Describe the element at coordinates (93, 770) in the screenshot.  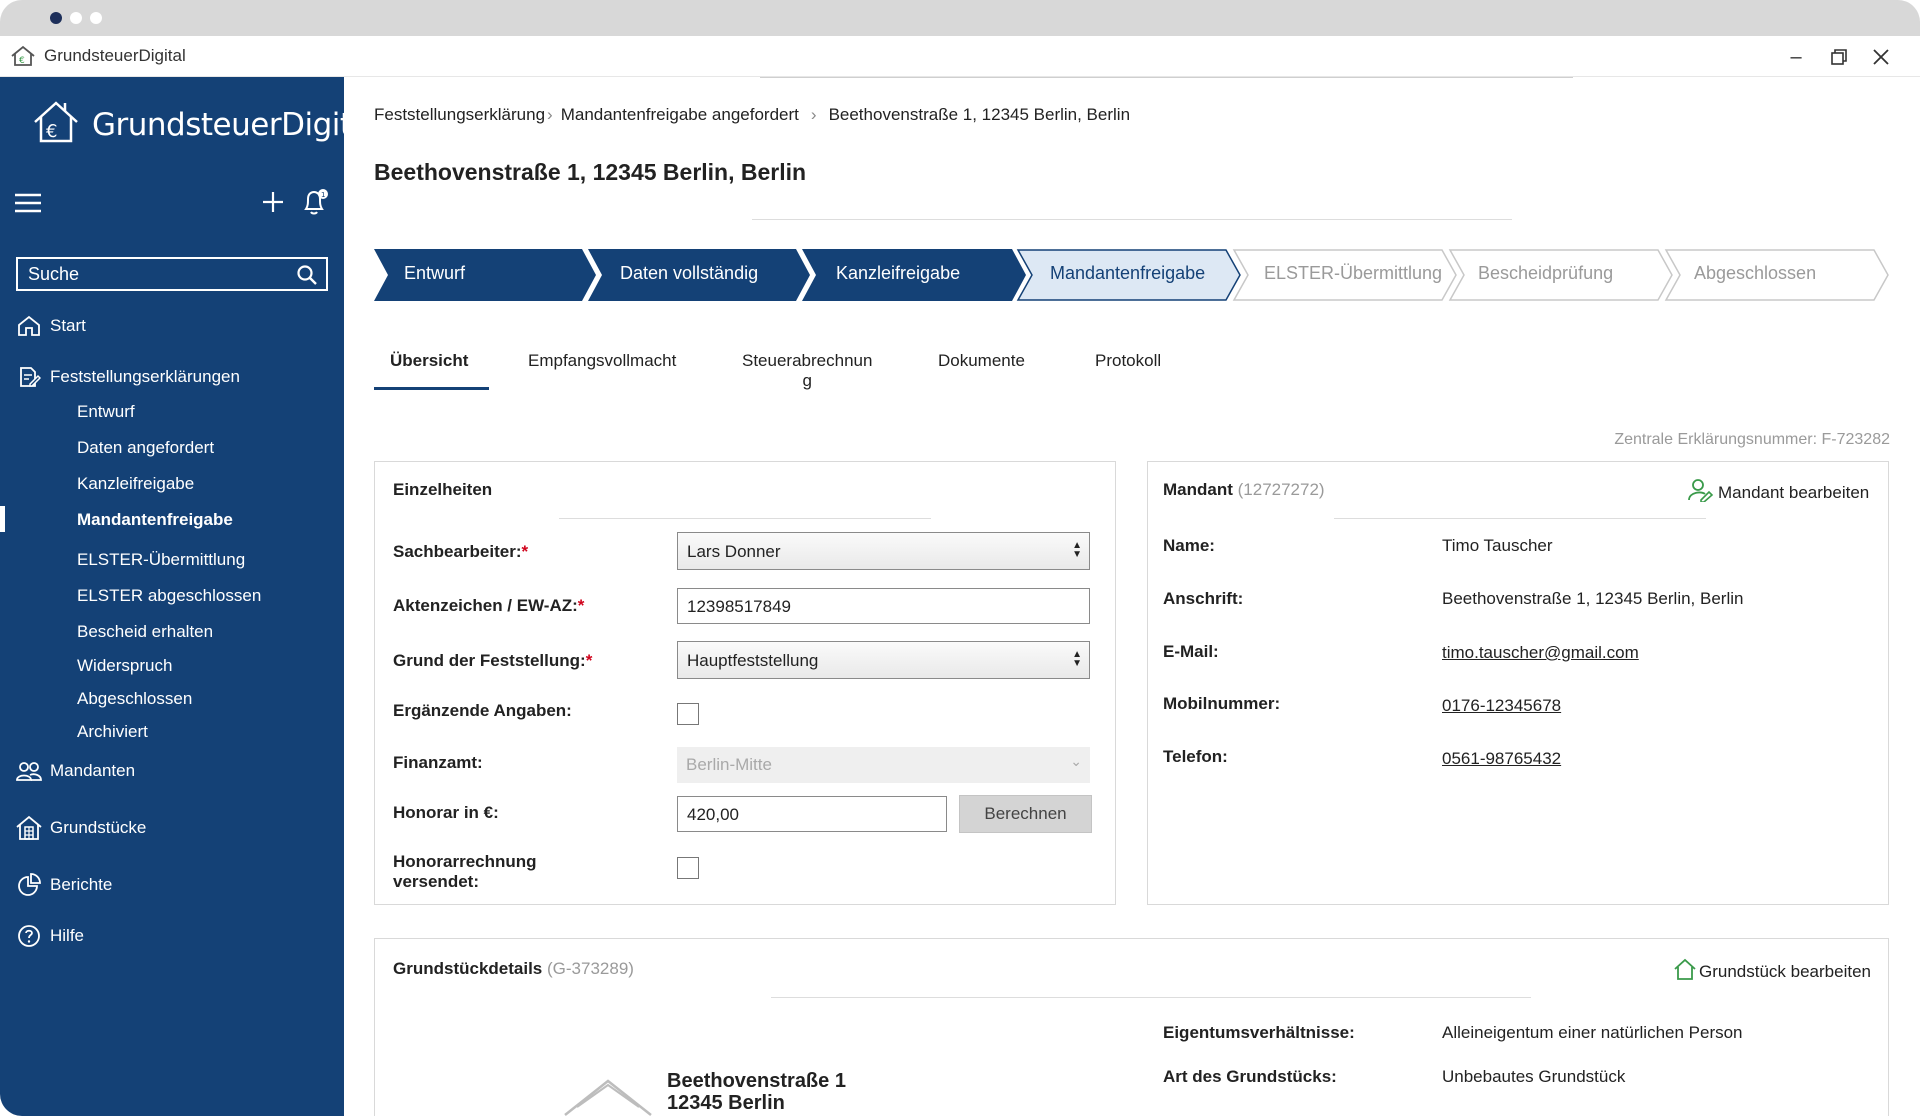
I see `sidebar-item-label: Mandanten` at that location.